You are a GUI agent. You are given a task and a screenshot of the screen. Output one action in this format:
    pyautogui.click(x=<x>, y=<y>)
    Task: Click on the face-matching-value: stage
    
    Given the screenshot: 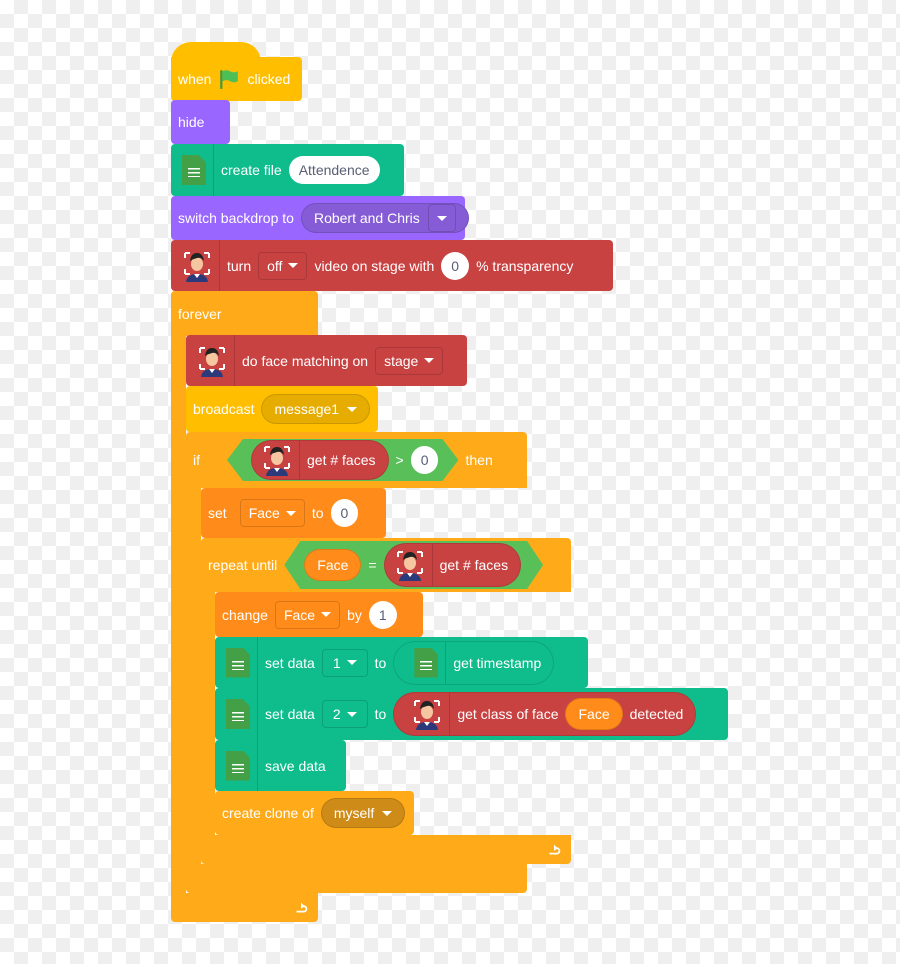 What is the action you would take?
    pyautogui.click(x=401, y=360)
    